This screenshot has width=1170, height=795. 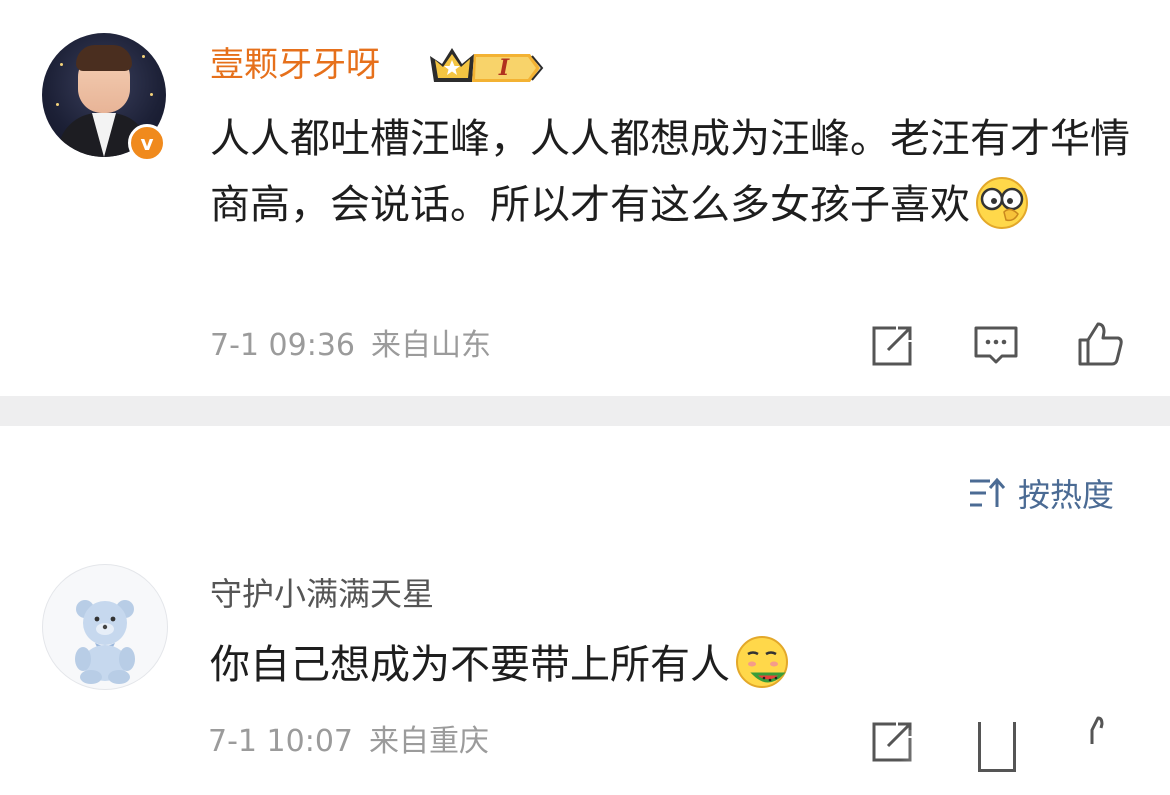 What do you see at coordinates (282, 345) in the screenshot?
I see `post-time: 7-1 09:36` at bounding box center [282, 345].